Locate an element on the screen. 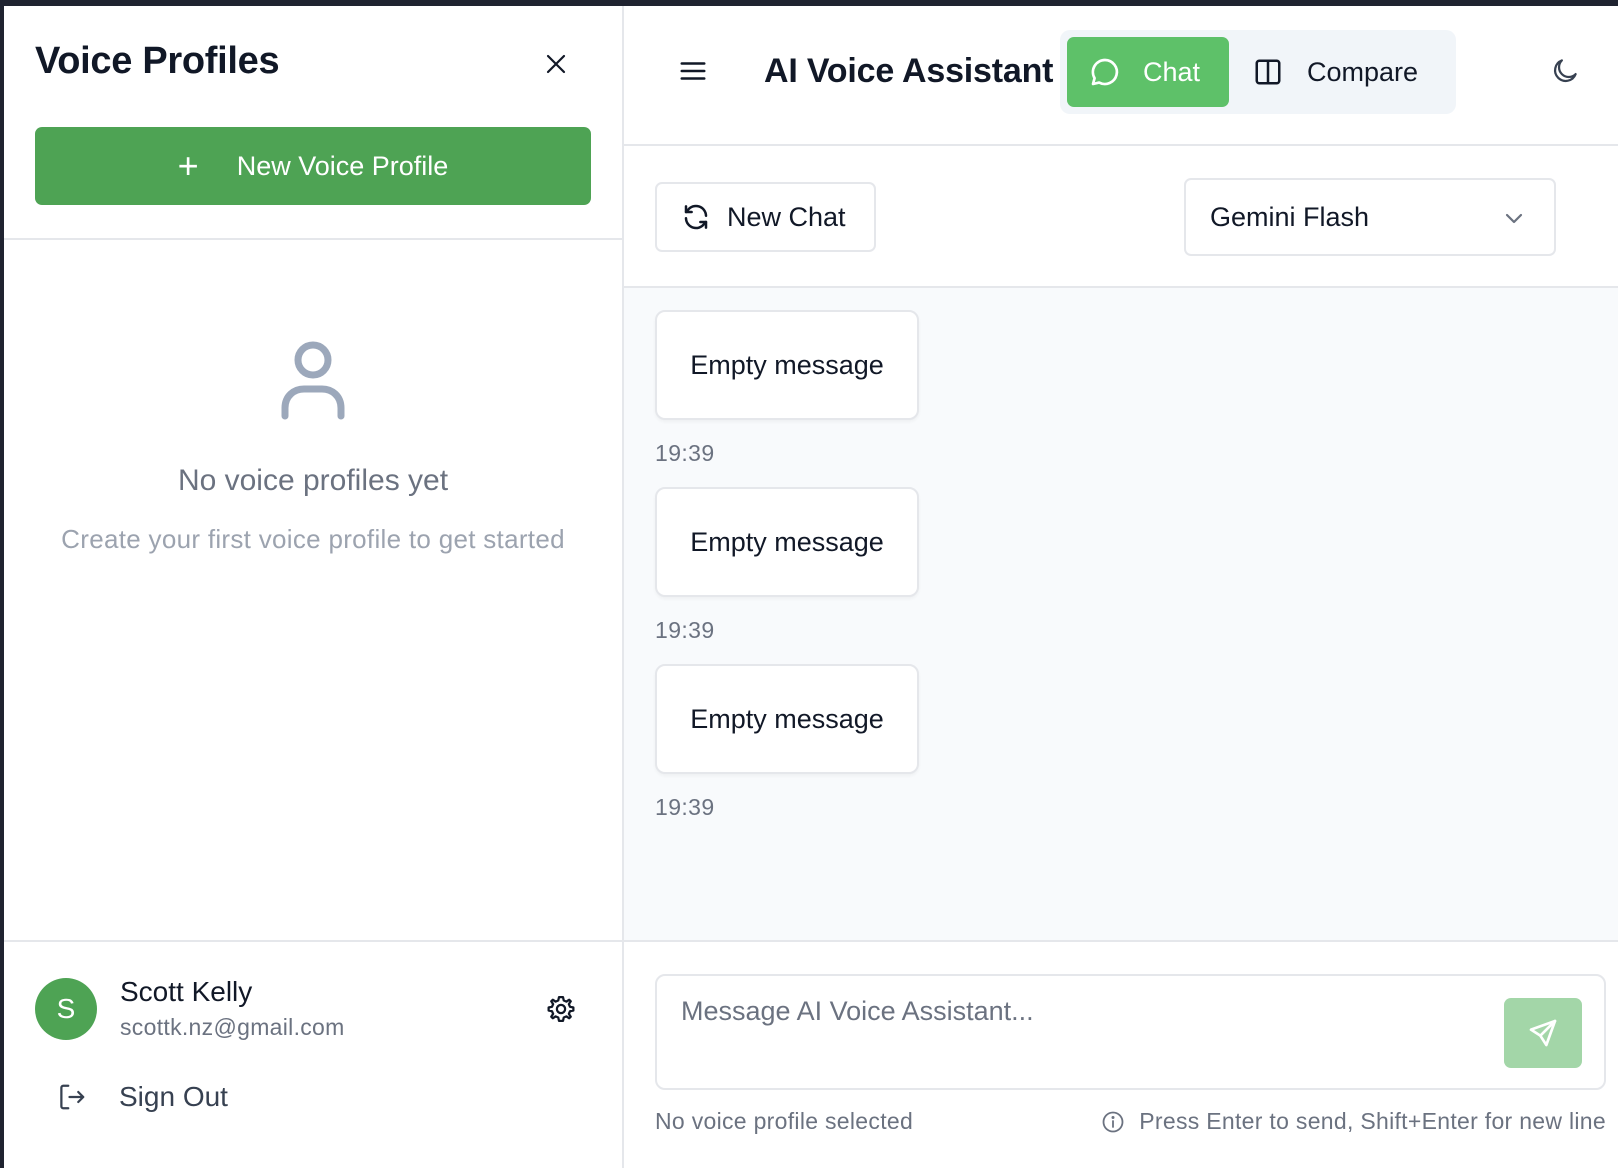 This screenshot has width=1618, height=1168. model-select: Gemini Flash is located at coordinates (1370, 217).